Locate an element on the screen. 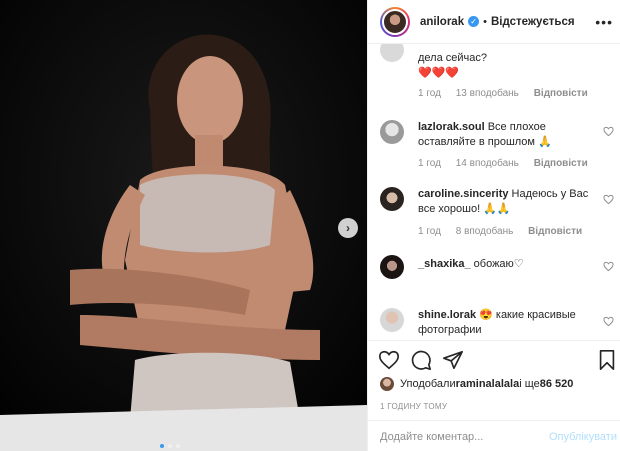 This screenshot has width=620, height=451. comment-text: дела сейчас? ❤️❤️❤️ is located at coordinates (452, 65).